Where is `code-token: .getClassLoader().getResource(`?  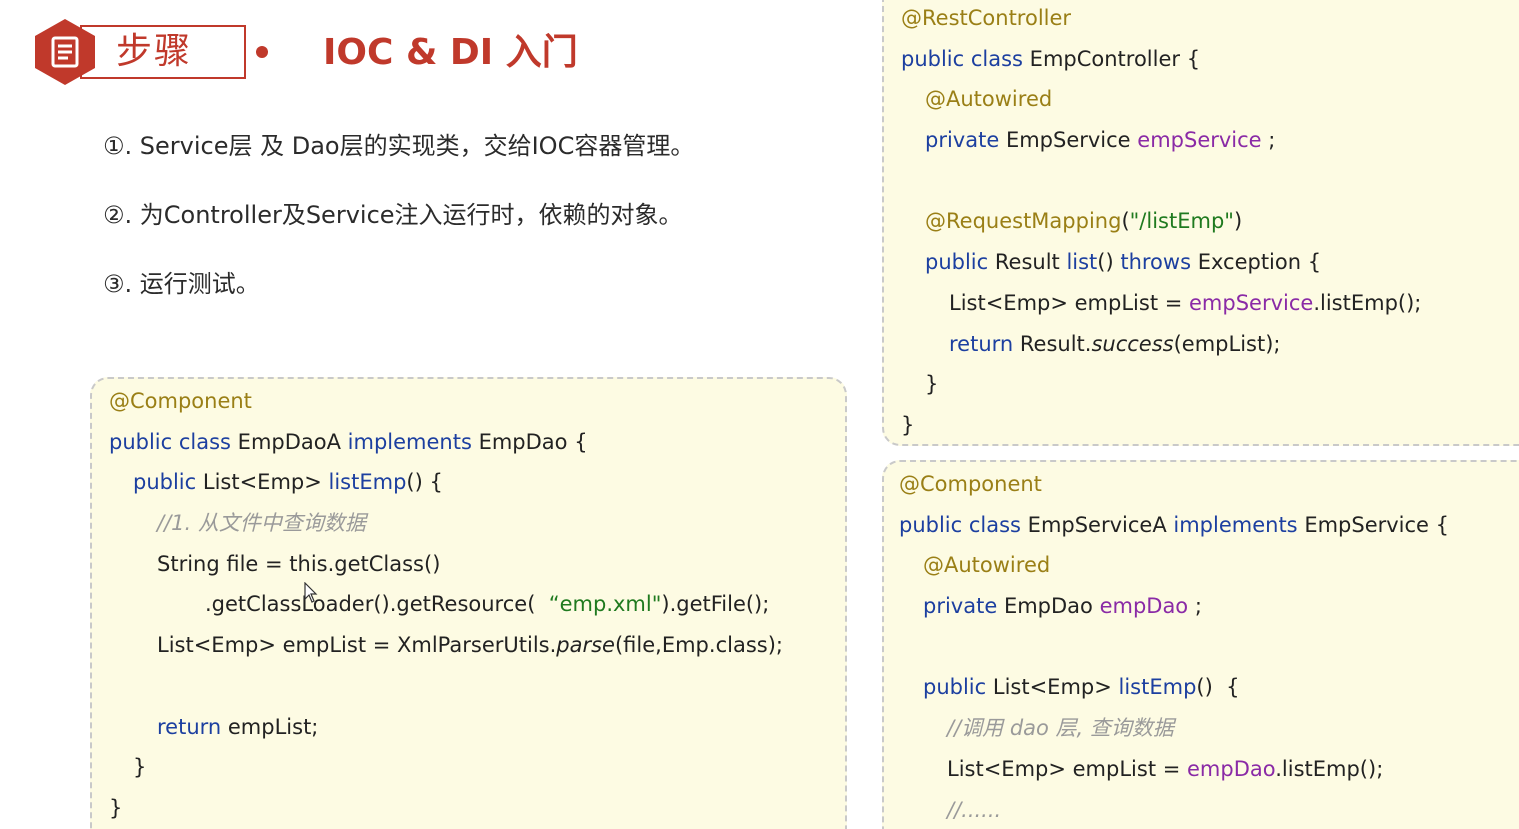
code-token: .getClassLoader().getResource( is located at coordinates (377, 604).